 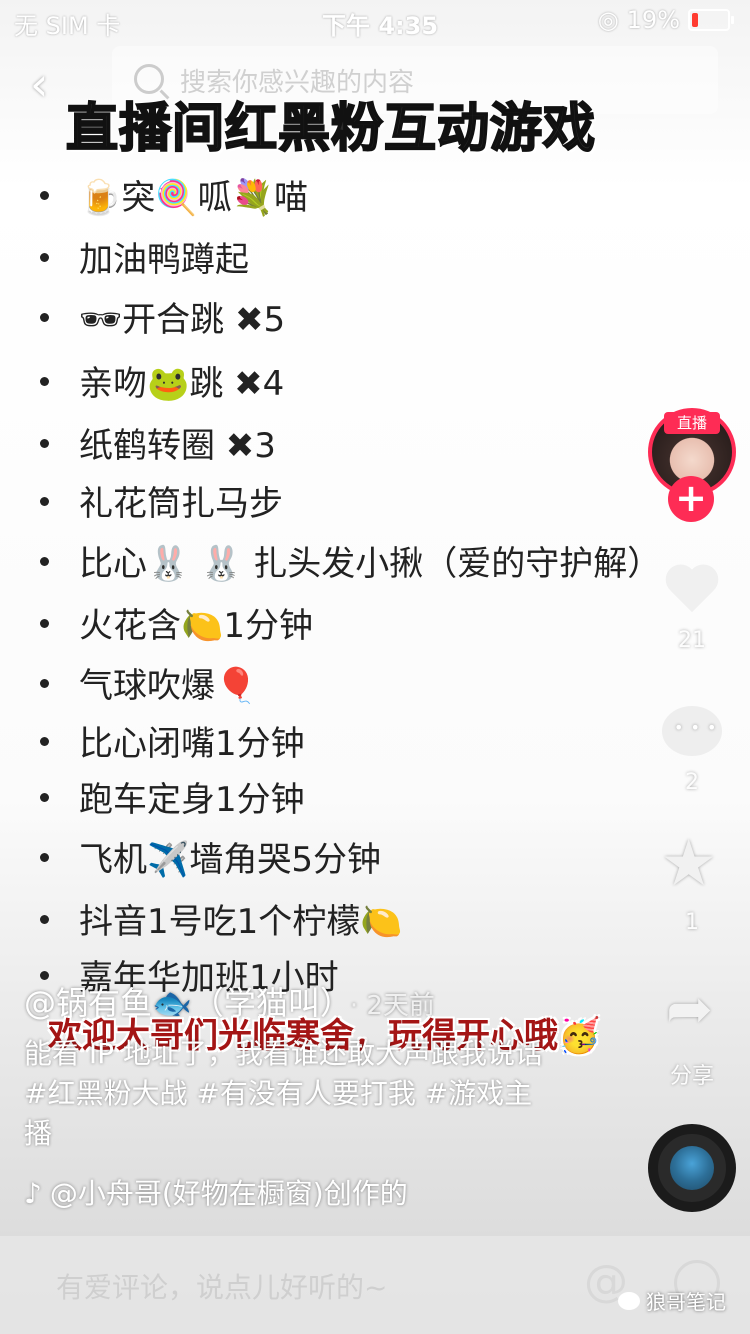 What do you see at coordinates (608, 20) in the screenshot?
I see `lock-rotation-icon: ◎` at bounding box center [608, 20].